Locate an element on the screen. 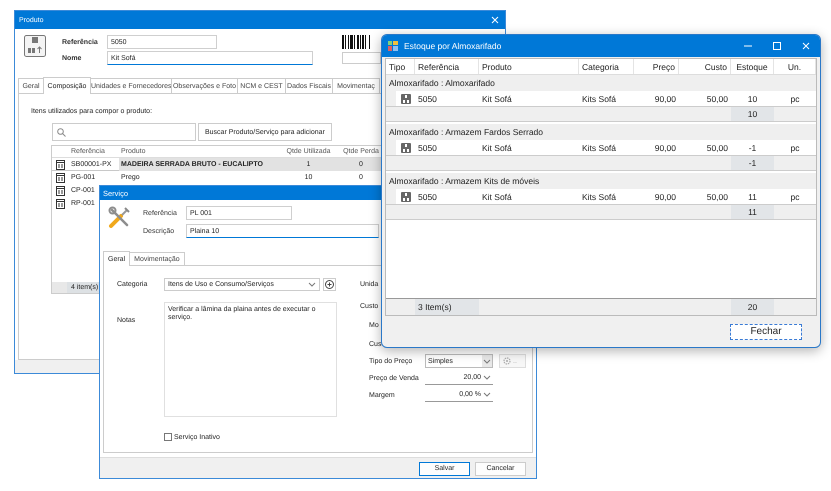 This screenshot has width=831, height=491. gear-icon is located at coordinates (507, 361).